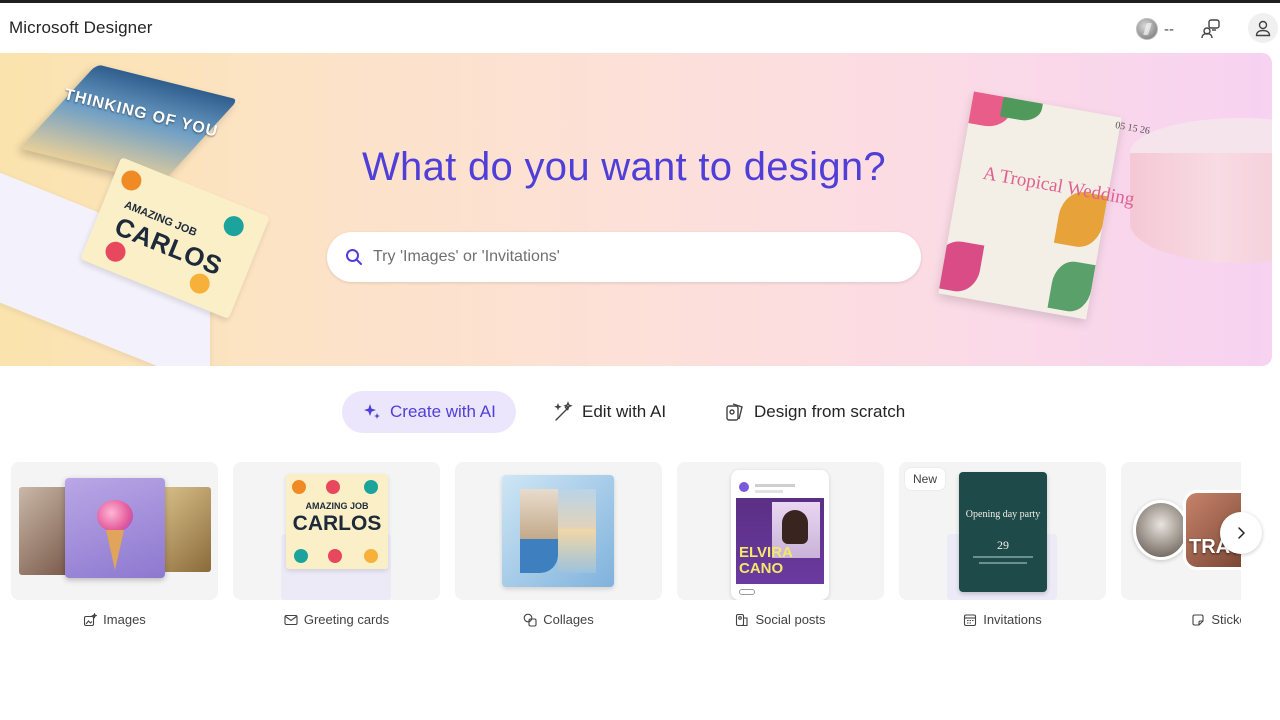  What do you see at coordinates (354, 257) in the screenshot?
I see `search-icon` at bounding box center [354, 257].